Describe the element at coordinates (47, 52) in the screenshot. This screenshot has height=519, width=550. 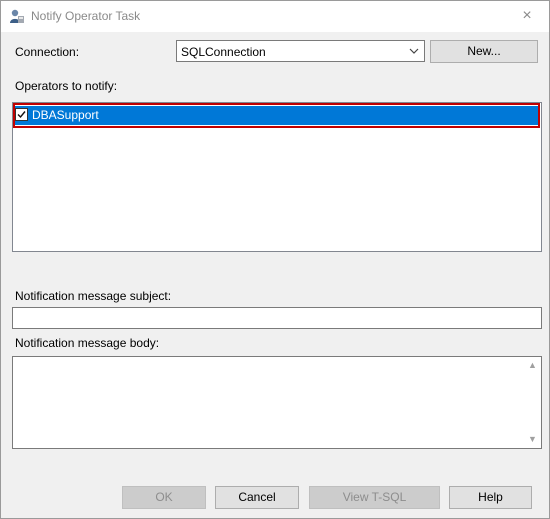
I see `connection-label: Connection:` at that location.